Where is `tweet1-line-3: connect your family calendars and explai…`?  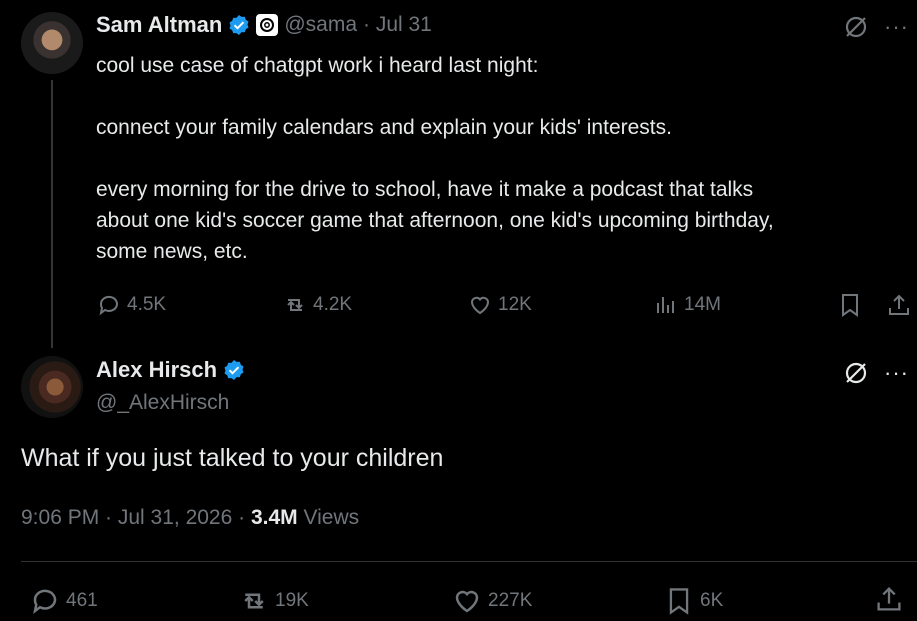
tweet1-line-3: connect your family calendars and explai… is located at coordinates (384, 127).